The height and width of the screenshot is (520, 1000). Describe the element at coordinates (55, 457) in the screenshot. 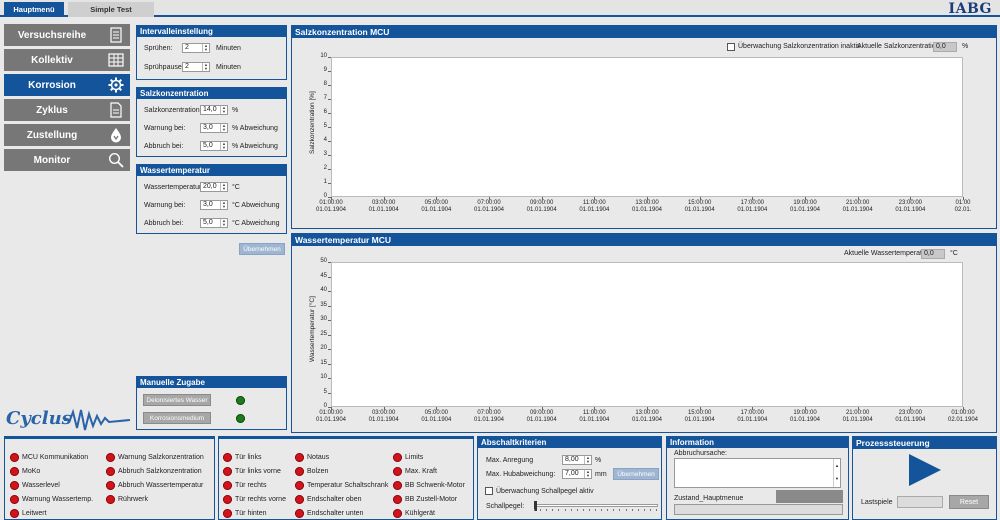

I see `status-label: MCU Kommunikation` at that location.